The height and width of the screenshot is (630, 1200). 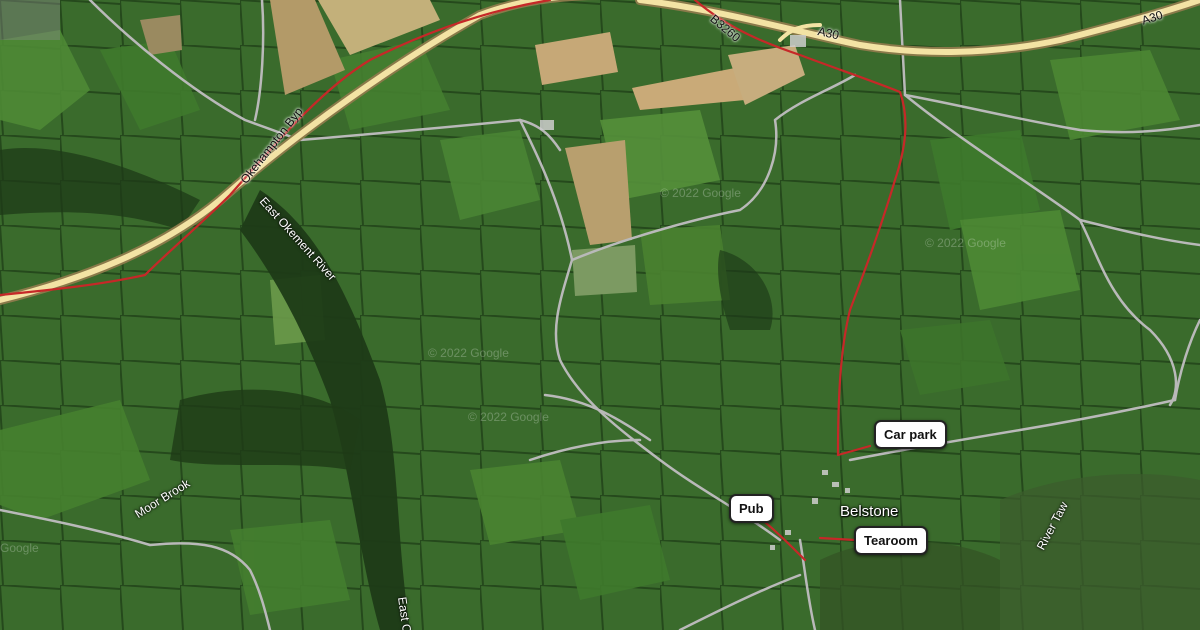 I want to click on car-park-callout: Car park, so click(x=910, y=434).